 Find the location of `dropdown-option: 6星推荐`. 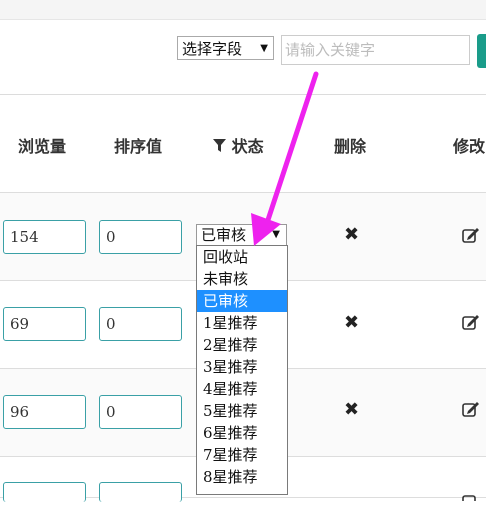

dropdown-option: 6星推荐 is located at coordinates (242, 433).